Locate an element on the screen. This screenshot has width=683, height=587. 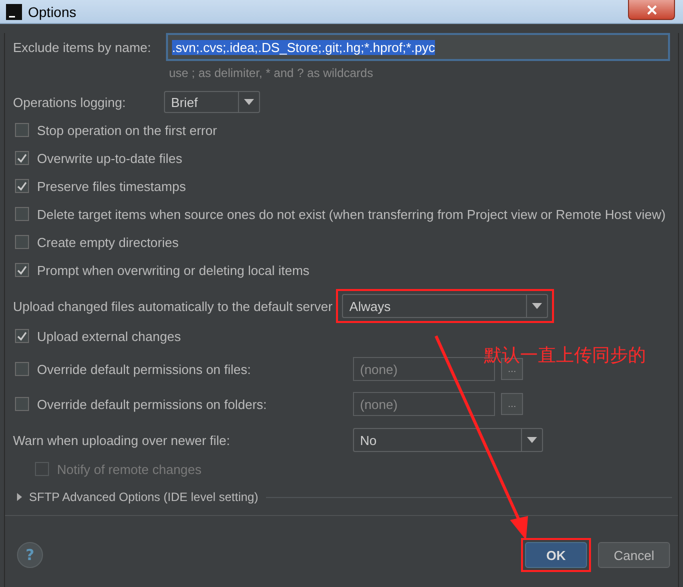
checkbox-label: Override default permissions on folders: is located at coordinates (152, 404).